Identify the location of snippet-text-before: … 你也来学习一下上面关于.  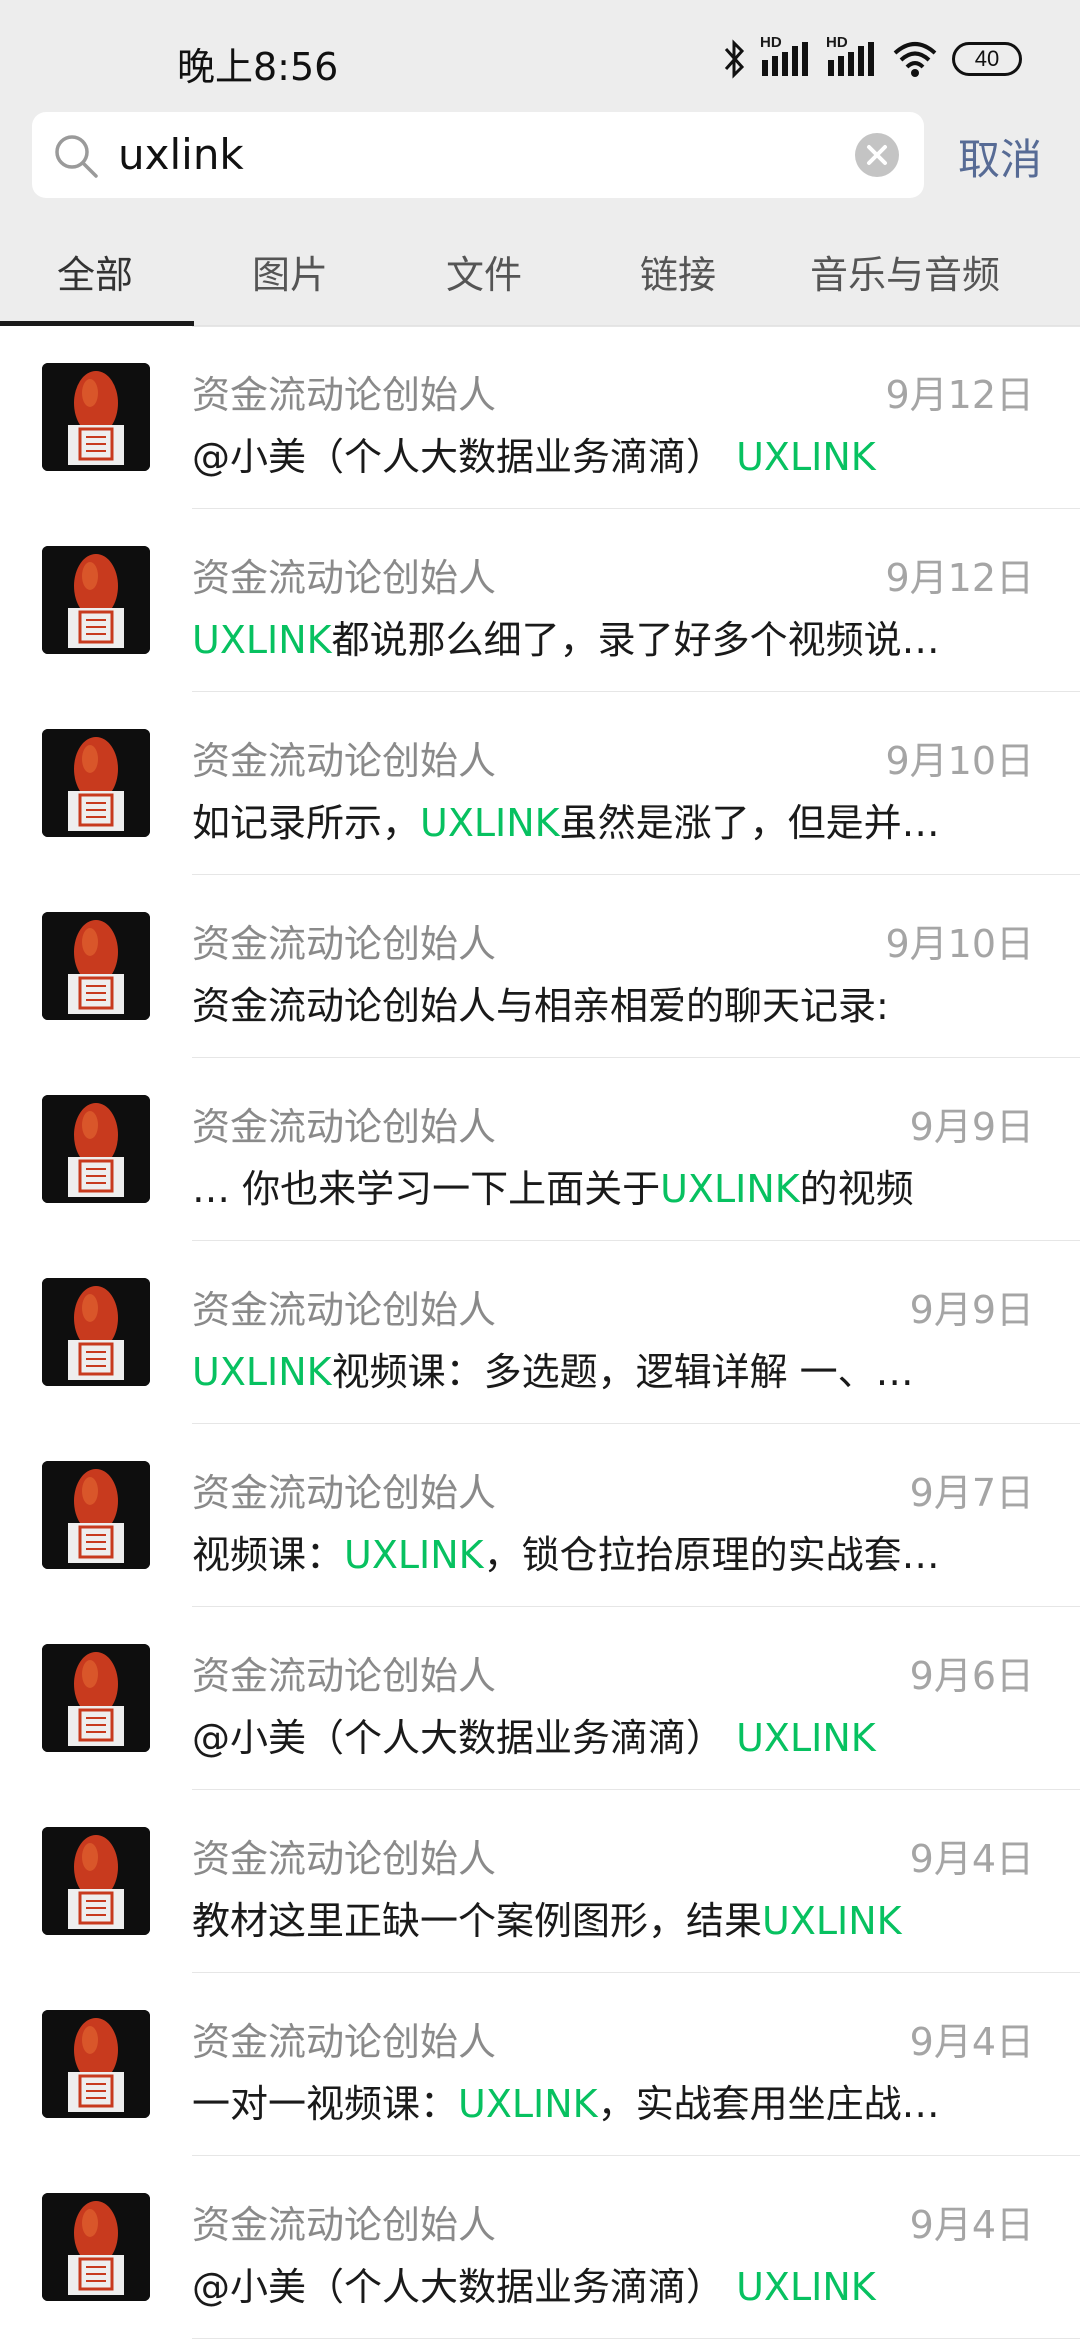
(426, 1189).